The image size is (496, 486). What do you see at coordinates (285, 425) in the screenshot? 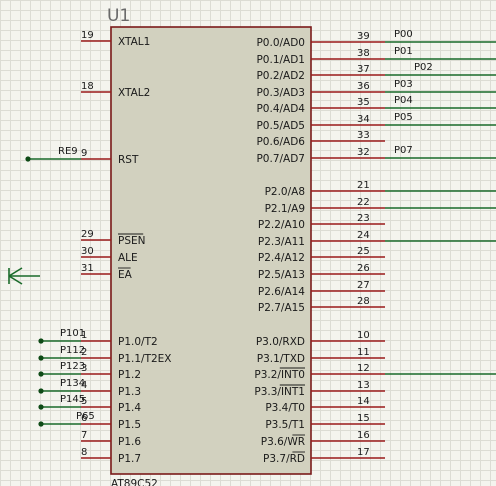
I see `pin-label: P3.5/T1` at bounding box center [285, 425].